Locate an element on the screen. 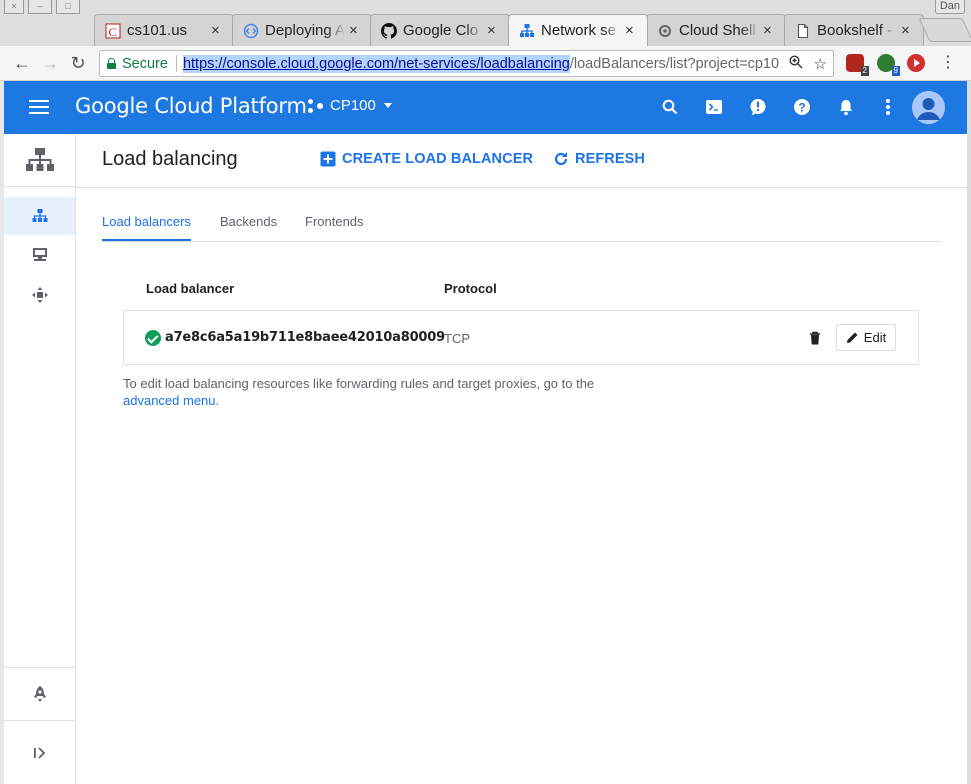 Image resolution: width=971 pixels, height=784 pixels. lock-icon is located at coordinates (111, 63).